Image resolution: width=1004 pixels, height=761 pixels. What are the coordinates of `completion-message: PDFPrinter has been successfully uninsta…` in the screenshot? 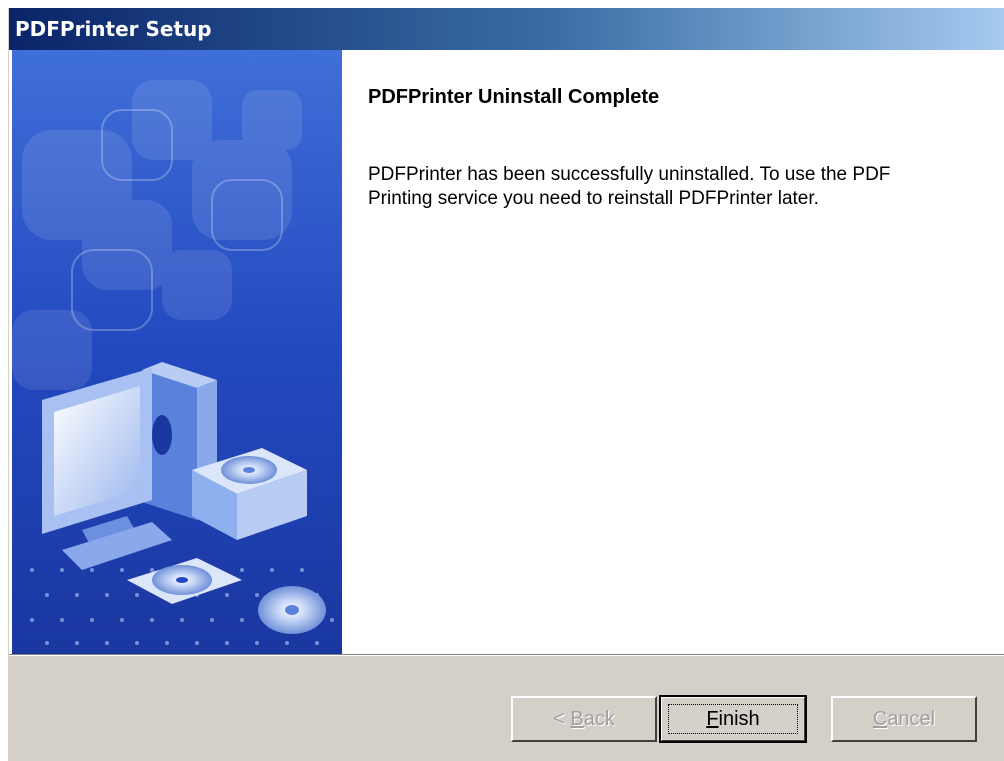 It's located at (673, 187).